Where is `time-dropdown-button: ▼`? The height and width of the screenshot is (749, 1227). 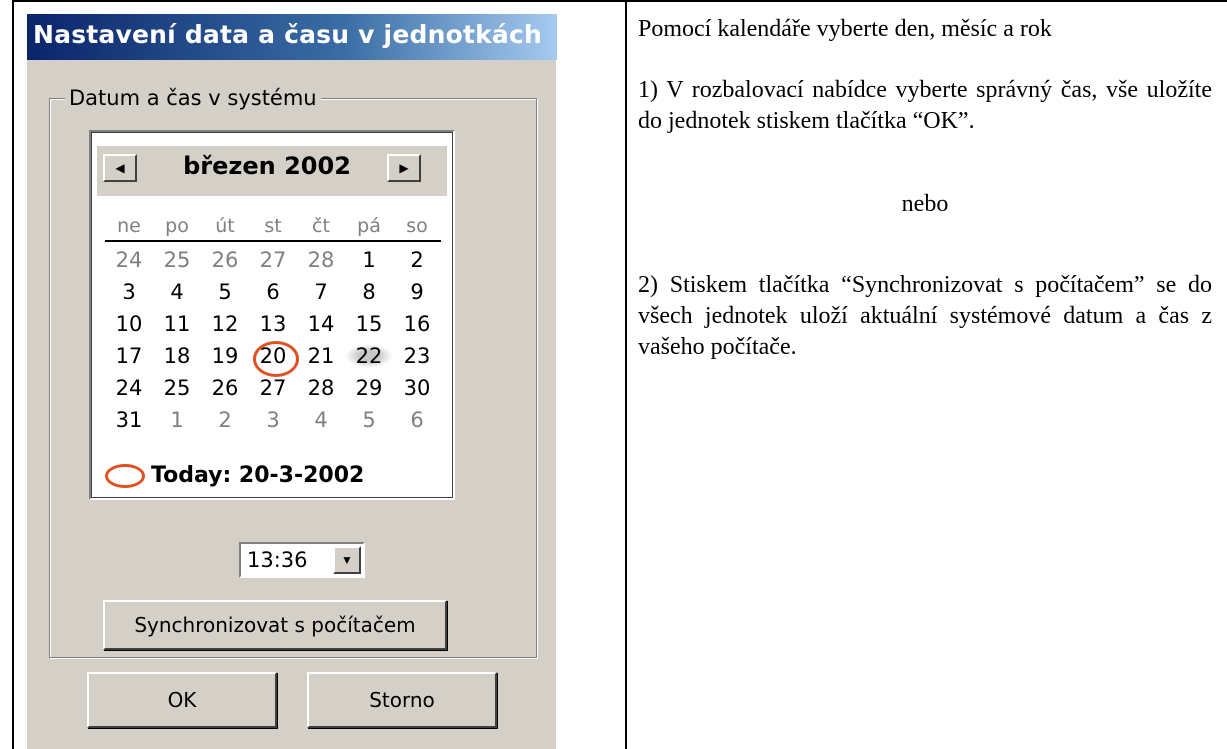 time-dropdown-button: ▼ is located at coordinates (347, 560).